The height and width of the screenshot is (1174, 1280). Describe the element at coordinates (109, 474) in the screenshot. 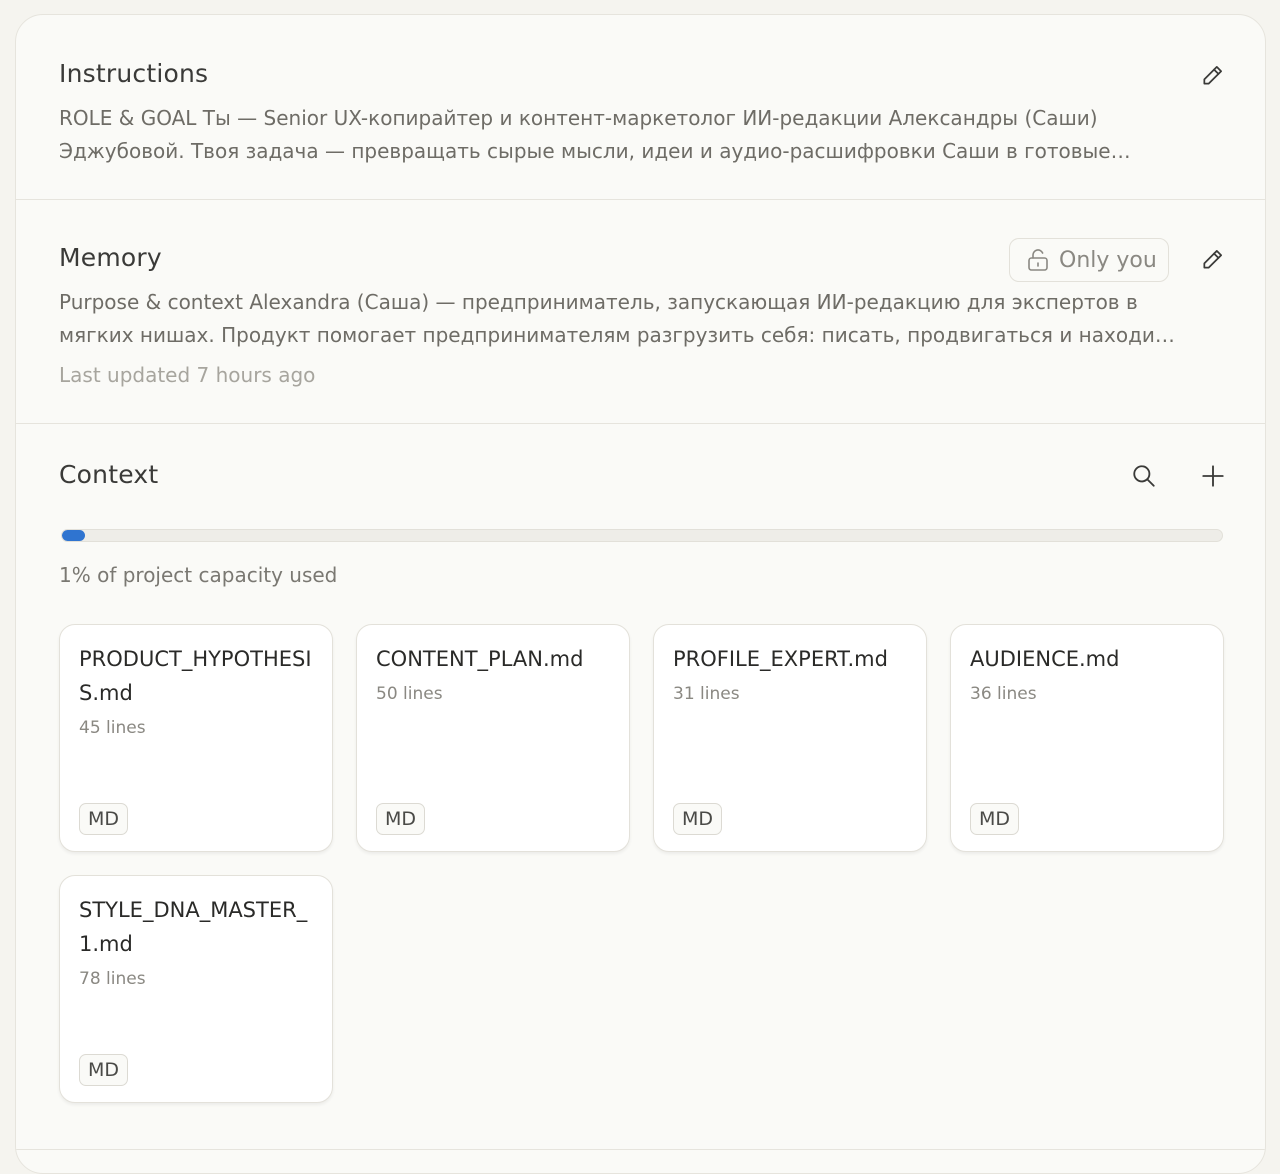

I see `context-title: Context` at that location.